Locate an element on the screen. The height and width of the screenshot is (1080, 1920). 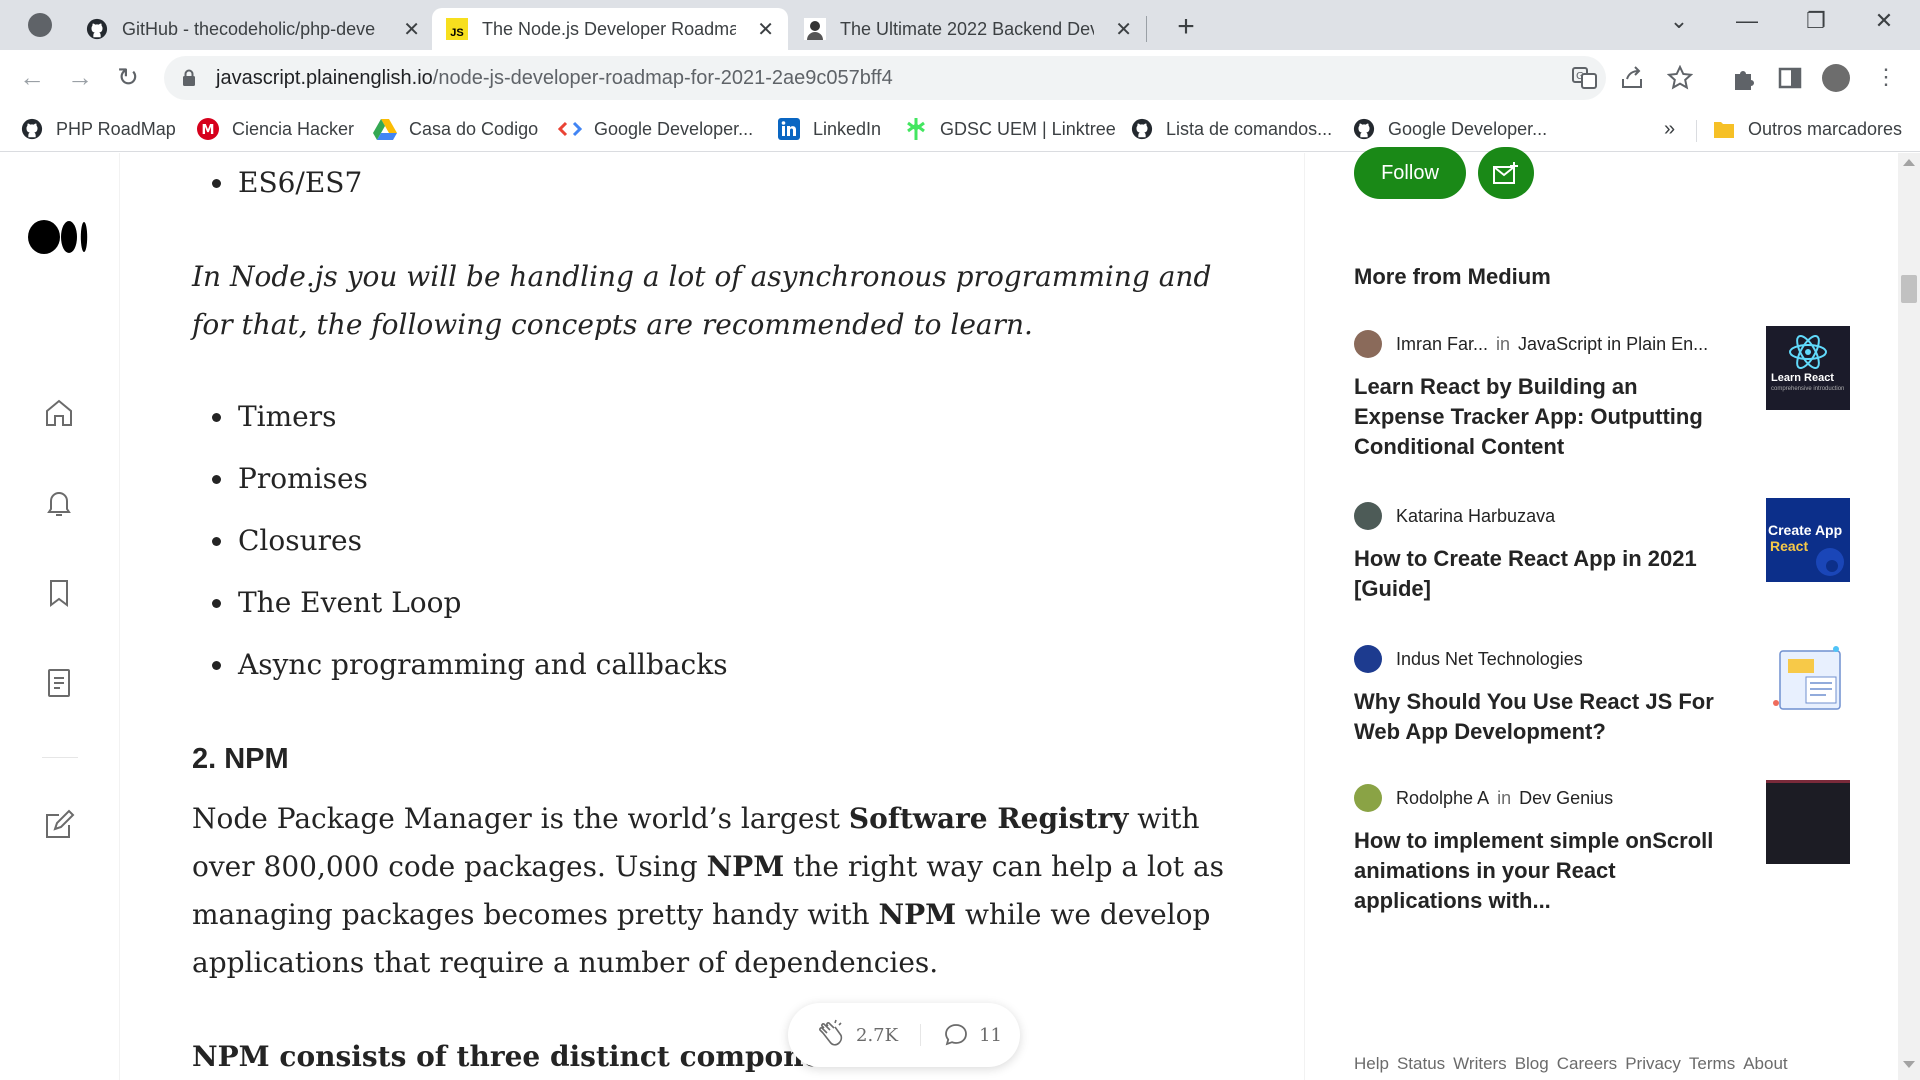
footer-careers-link: Careers is located at coordinates (1587, 1064).